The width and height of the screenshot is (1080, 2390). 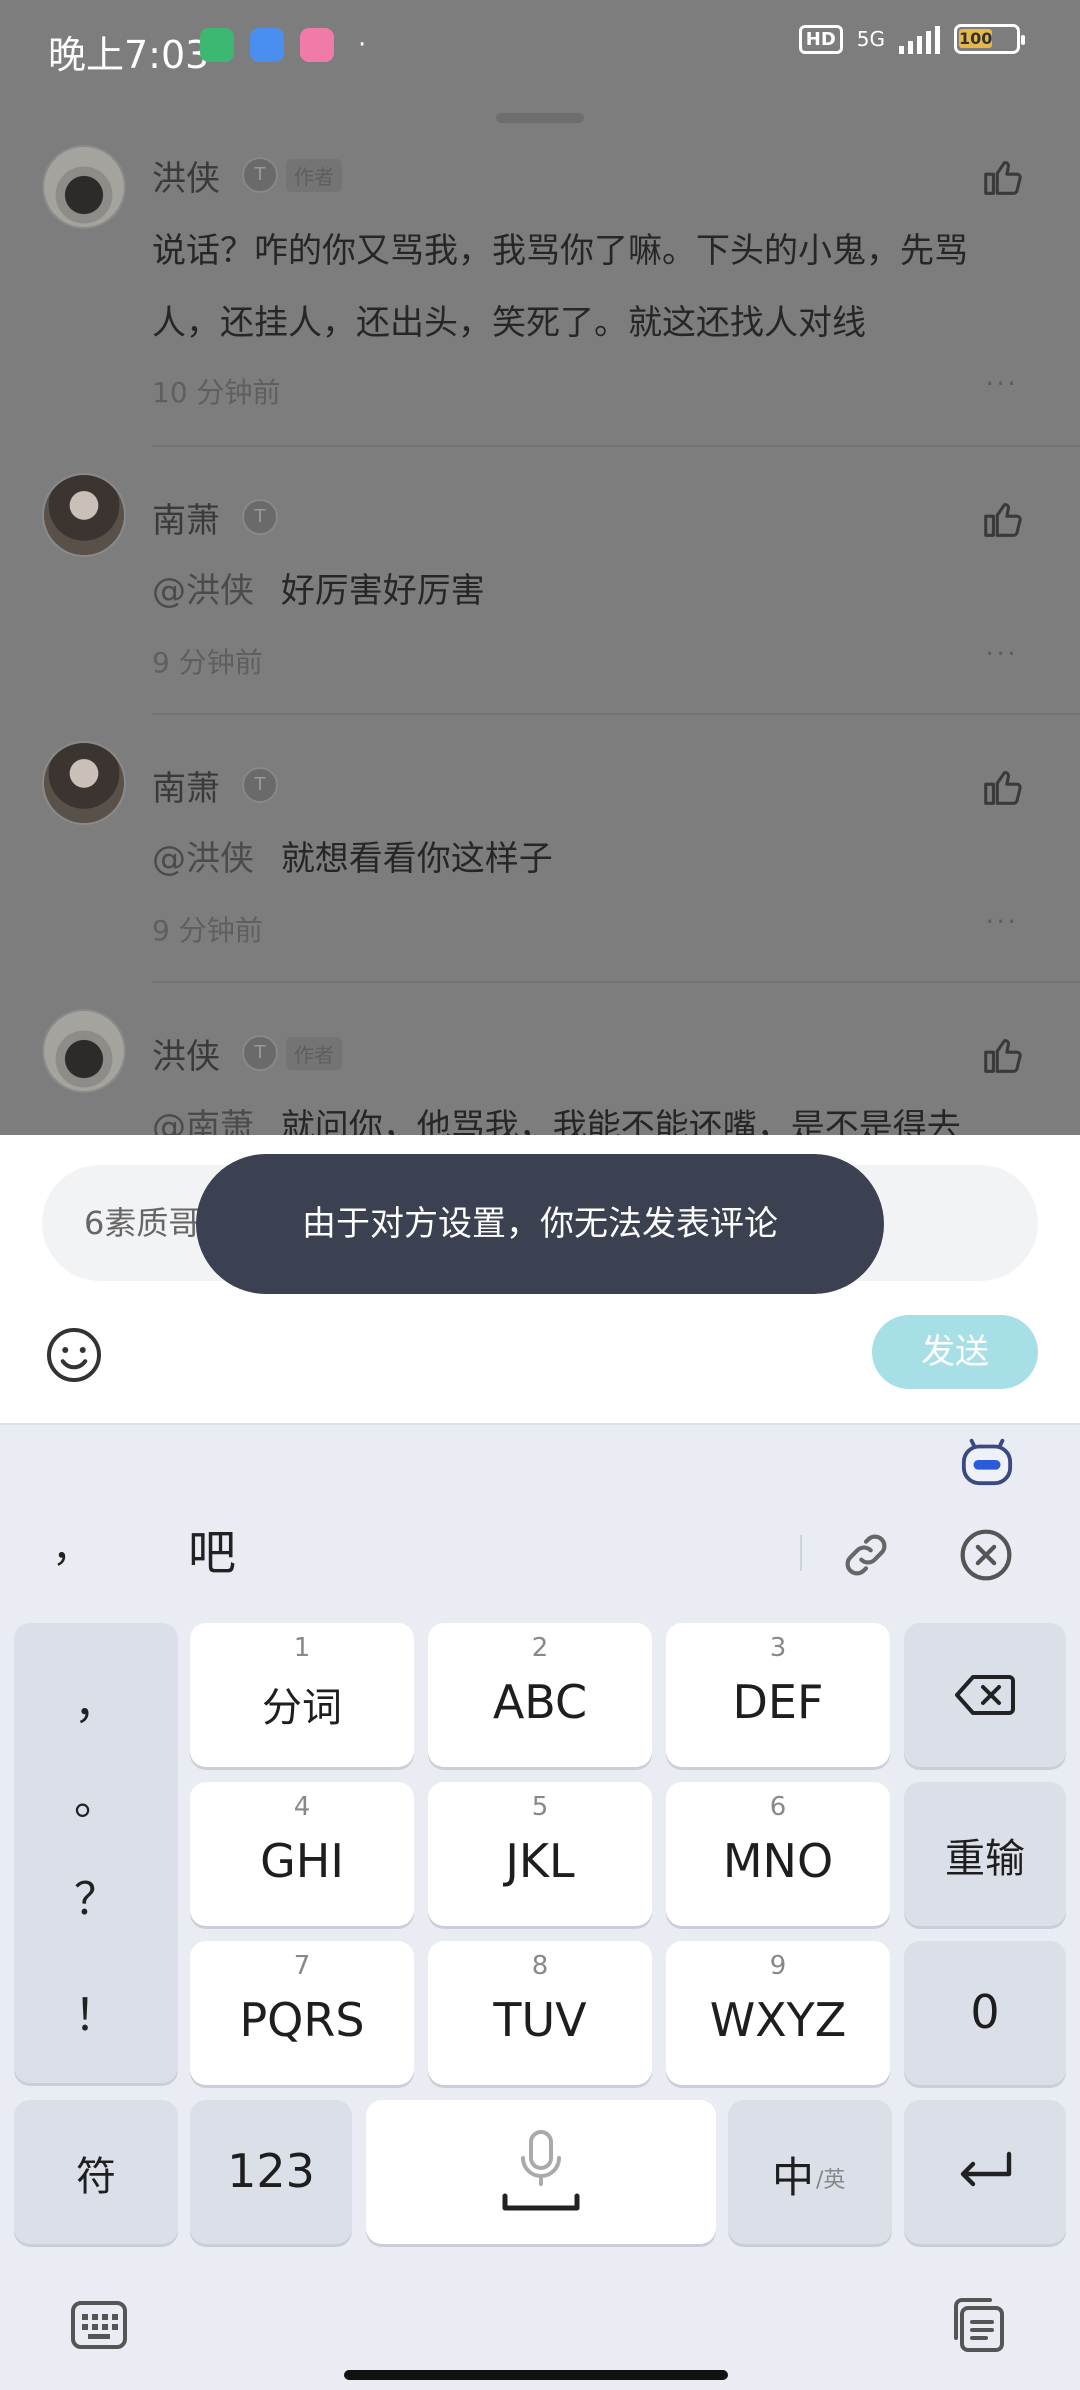 I want to click on keyboard-icon, so click(x=99, y=2325).